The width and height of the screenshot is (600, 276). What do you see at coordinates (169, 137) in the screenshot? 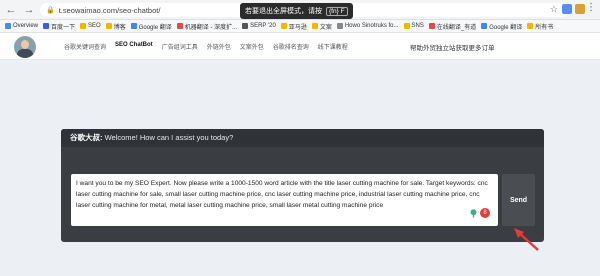
I see `bot-message: Welcome! How can I assist you today?` at bounding box center [169, 137].